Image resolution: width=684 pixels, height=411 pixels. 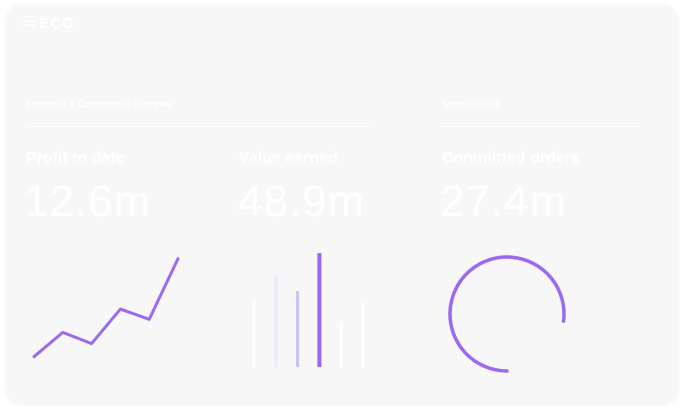 I want to click on logo-text: ECG, so click(x=57, y=23).